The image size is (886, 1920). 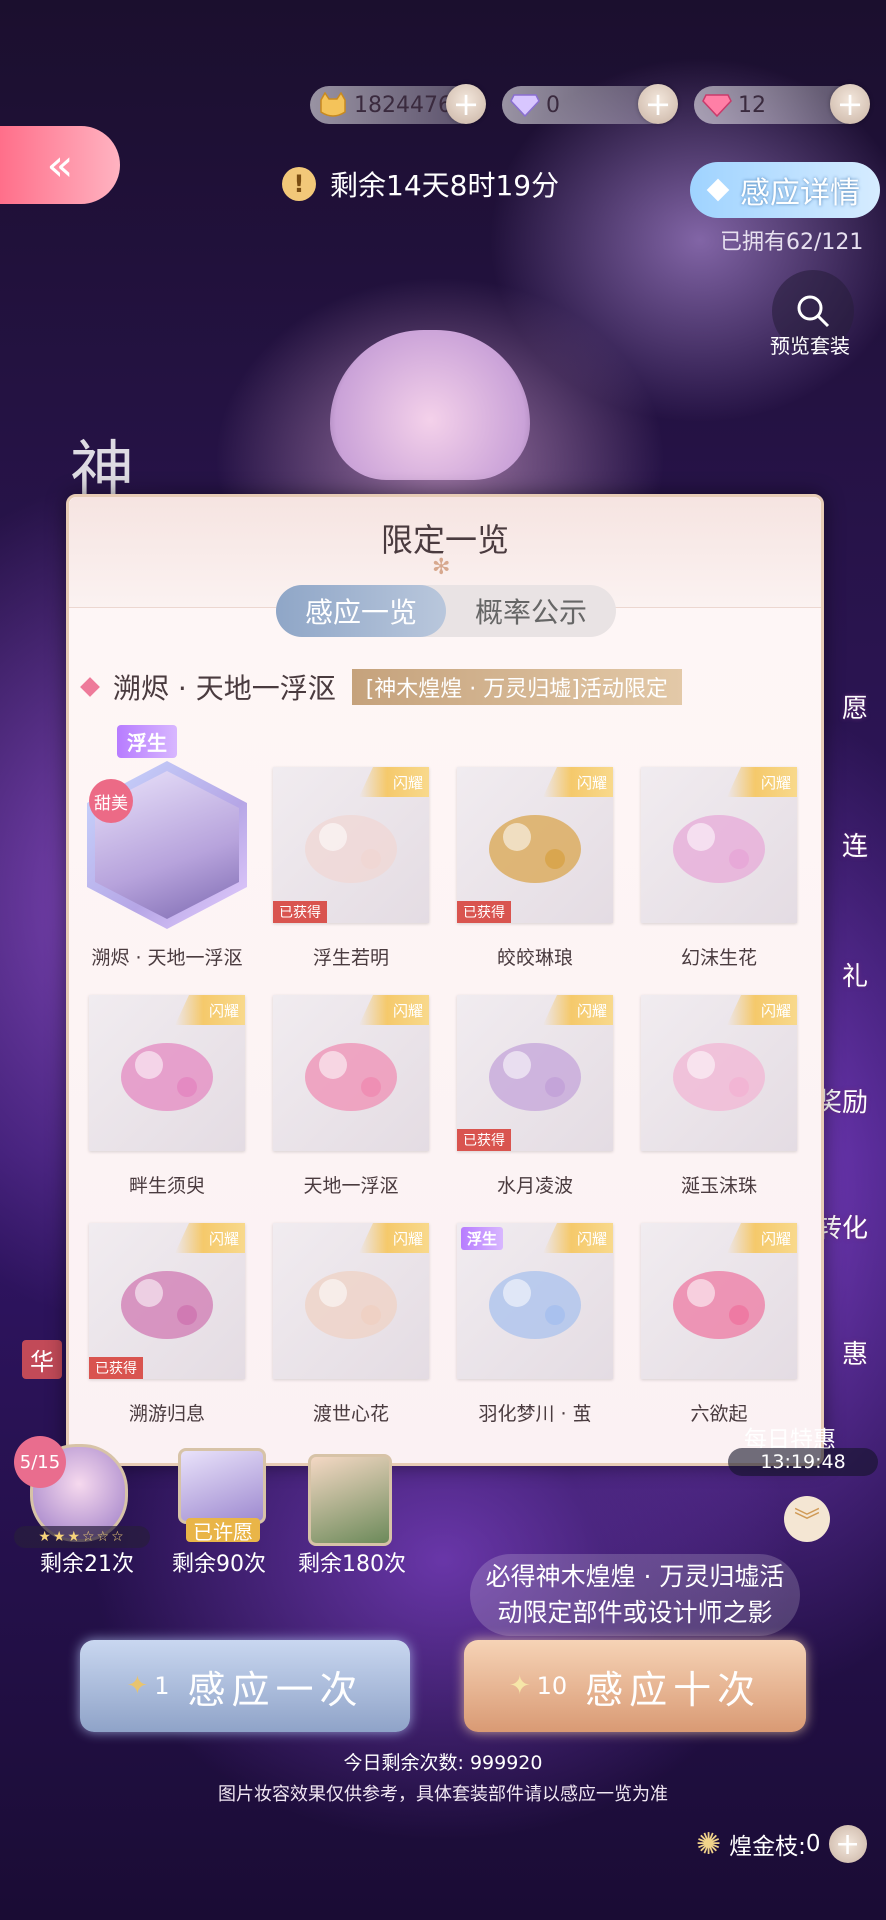 What do you see at coordinates (855, 974) in the screenshot?
I see `side-item-gift: 礼` at bounding box center [855, 974].